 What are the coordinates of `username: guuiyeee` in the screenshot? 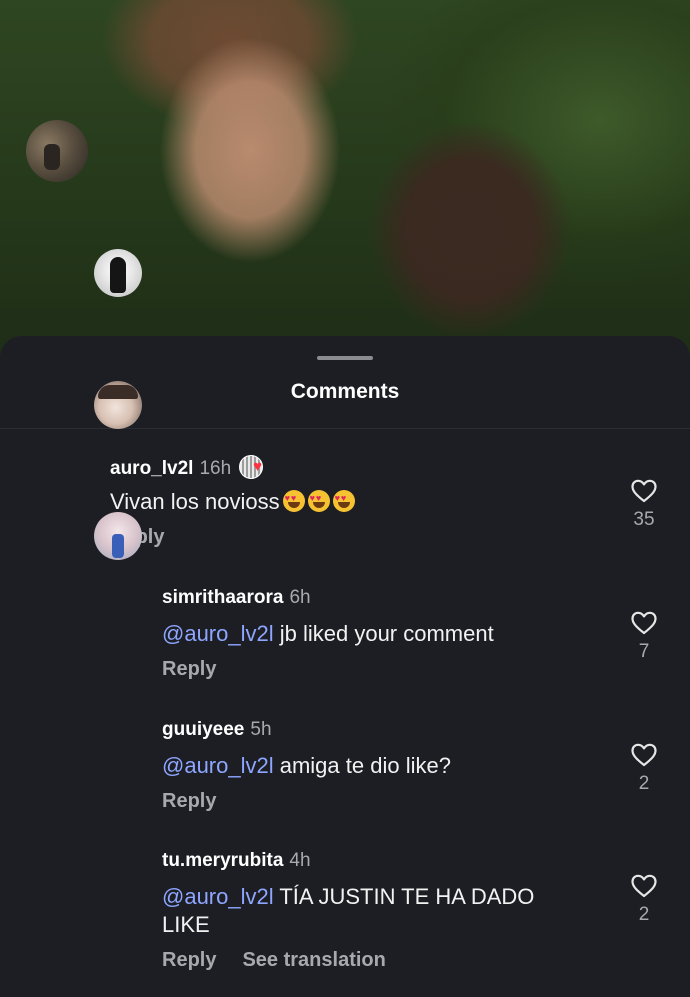 It's located at (203, 729).